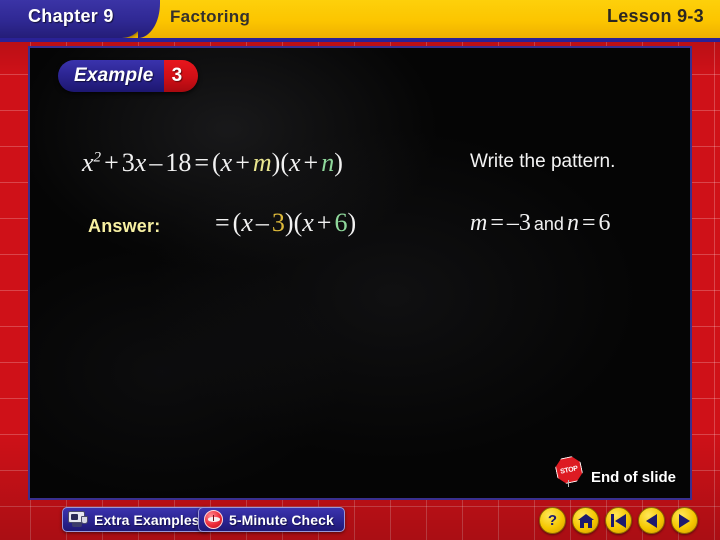  What do you see at coordinates (111, 162) in the screenshot?
I see `eq-main-plus: +` at bounding box center [111, 162].